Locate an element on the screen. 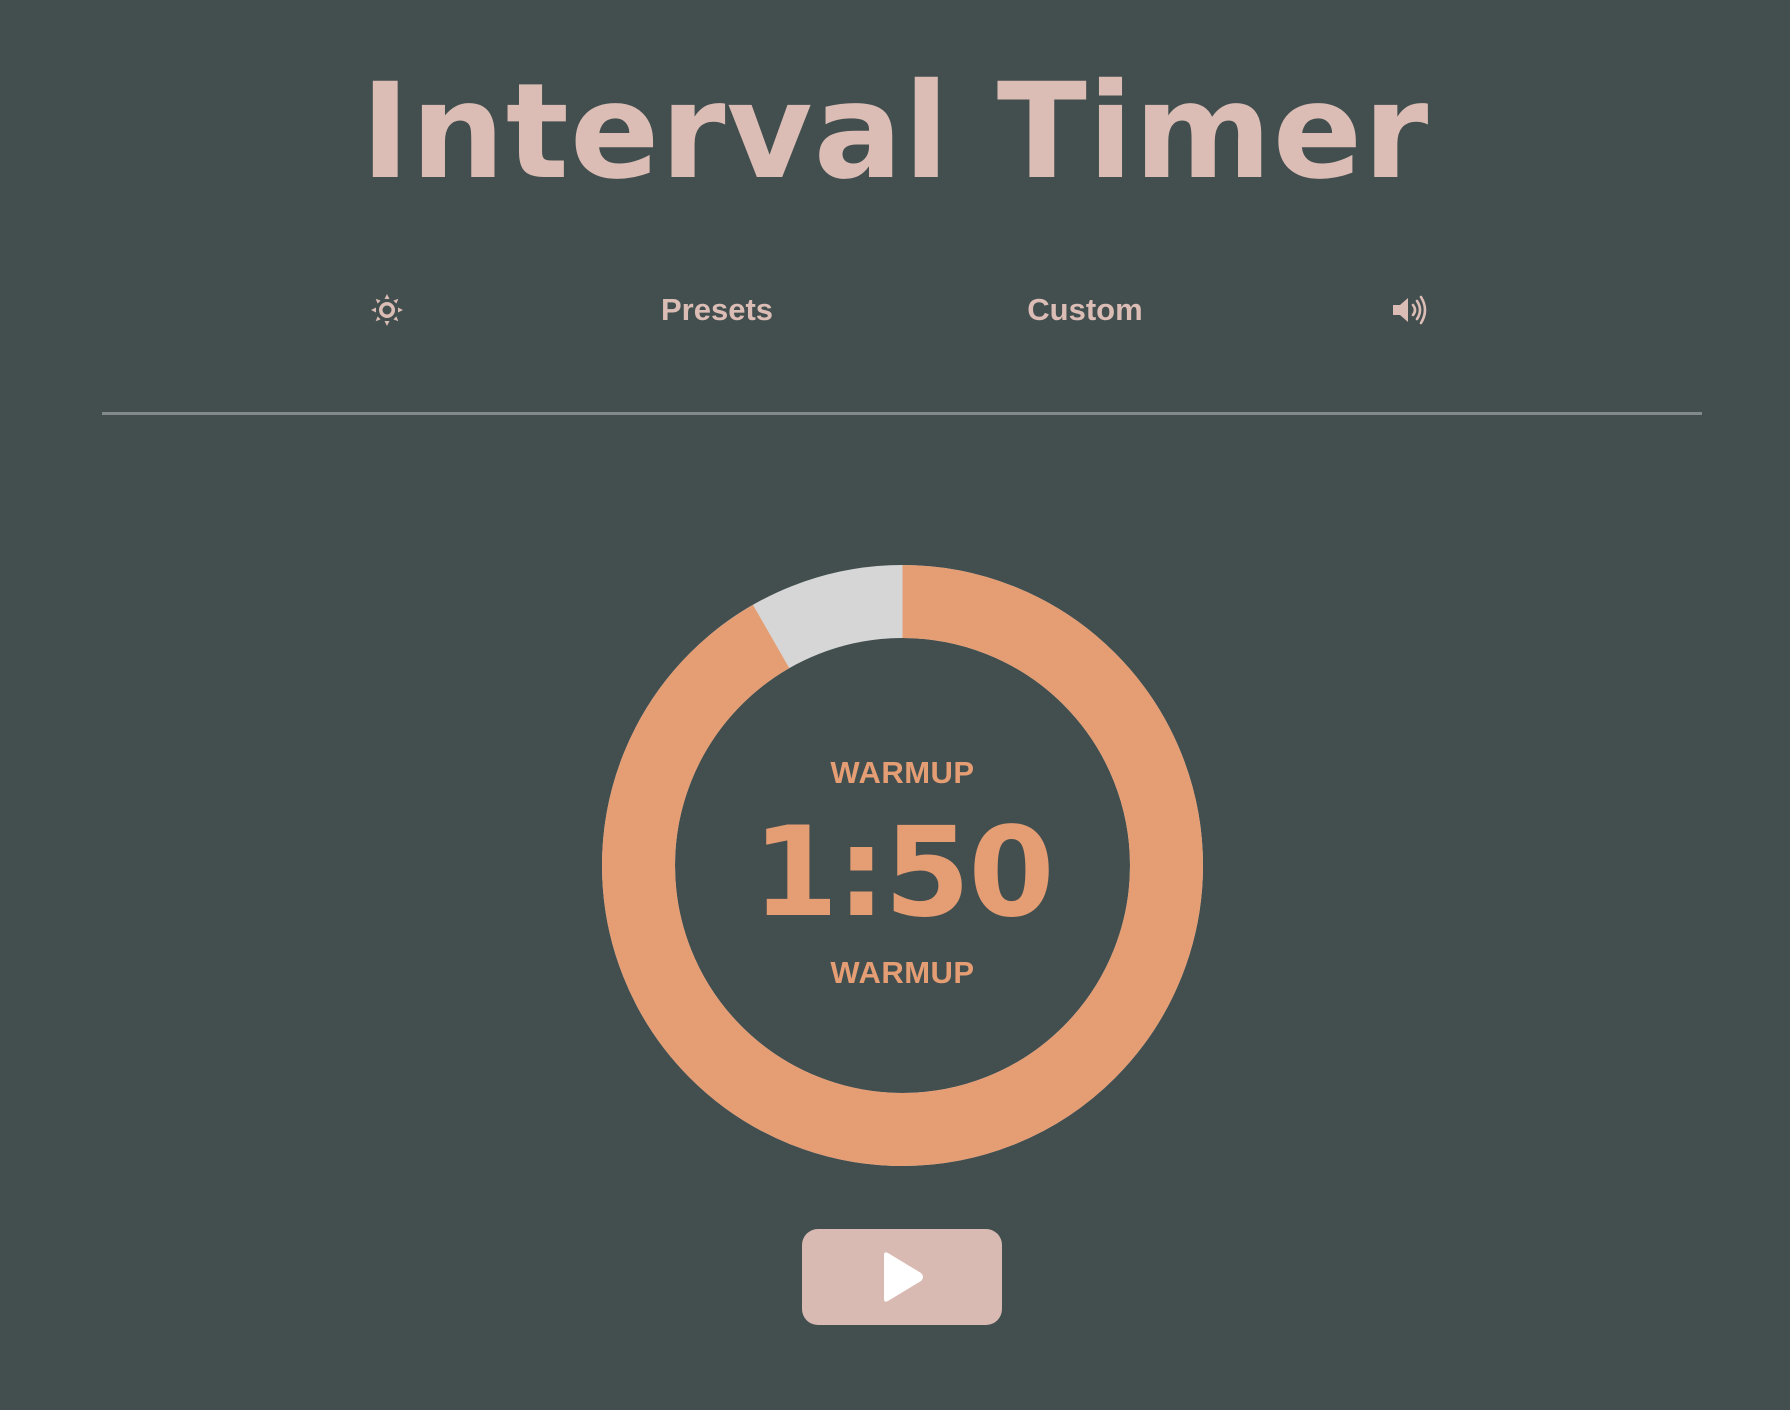  sun-icon is located at coordinates (387, 310).